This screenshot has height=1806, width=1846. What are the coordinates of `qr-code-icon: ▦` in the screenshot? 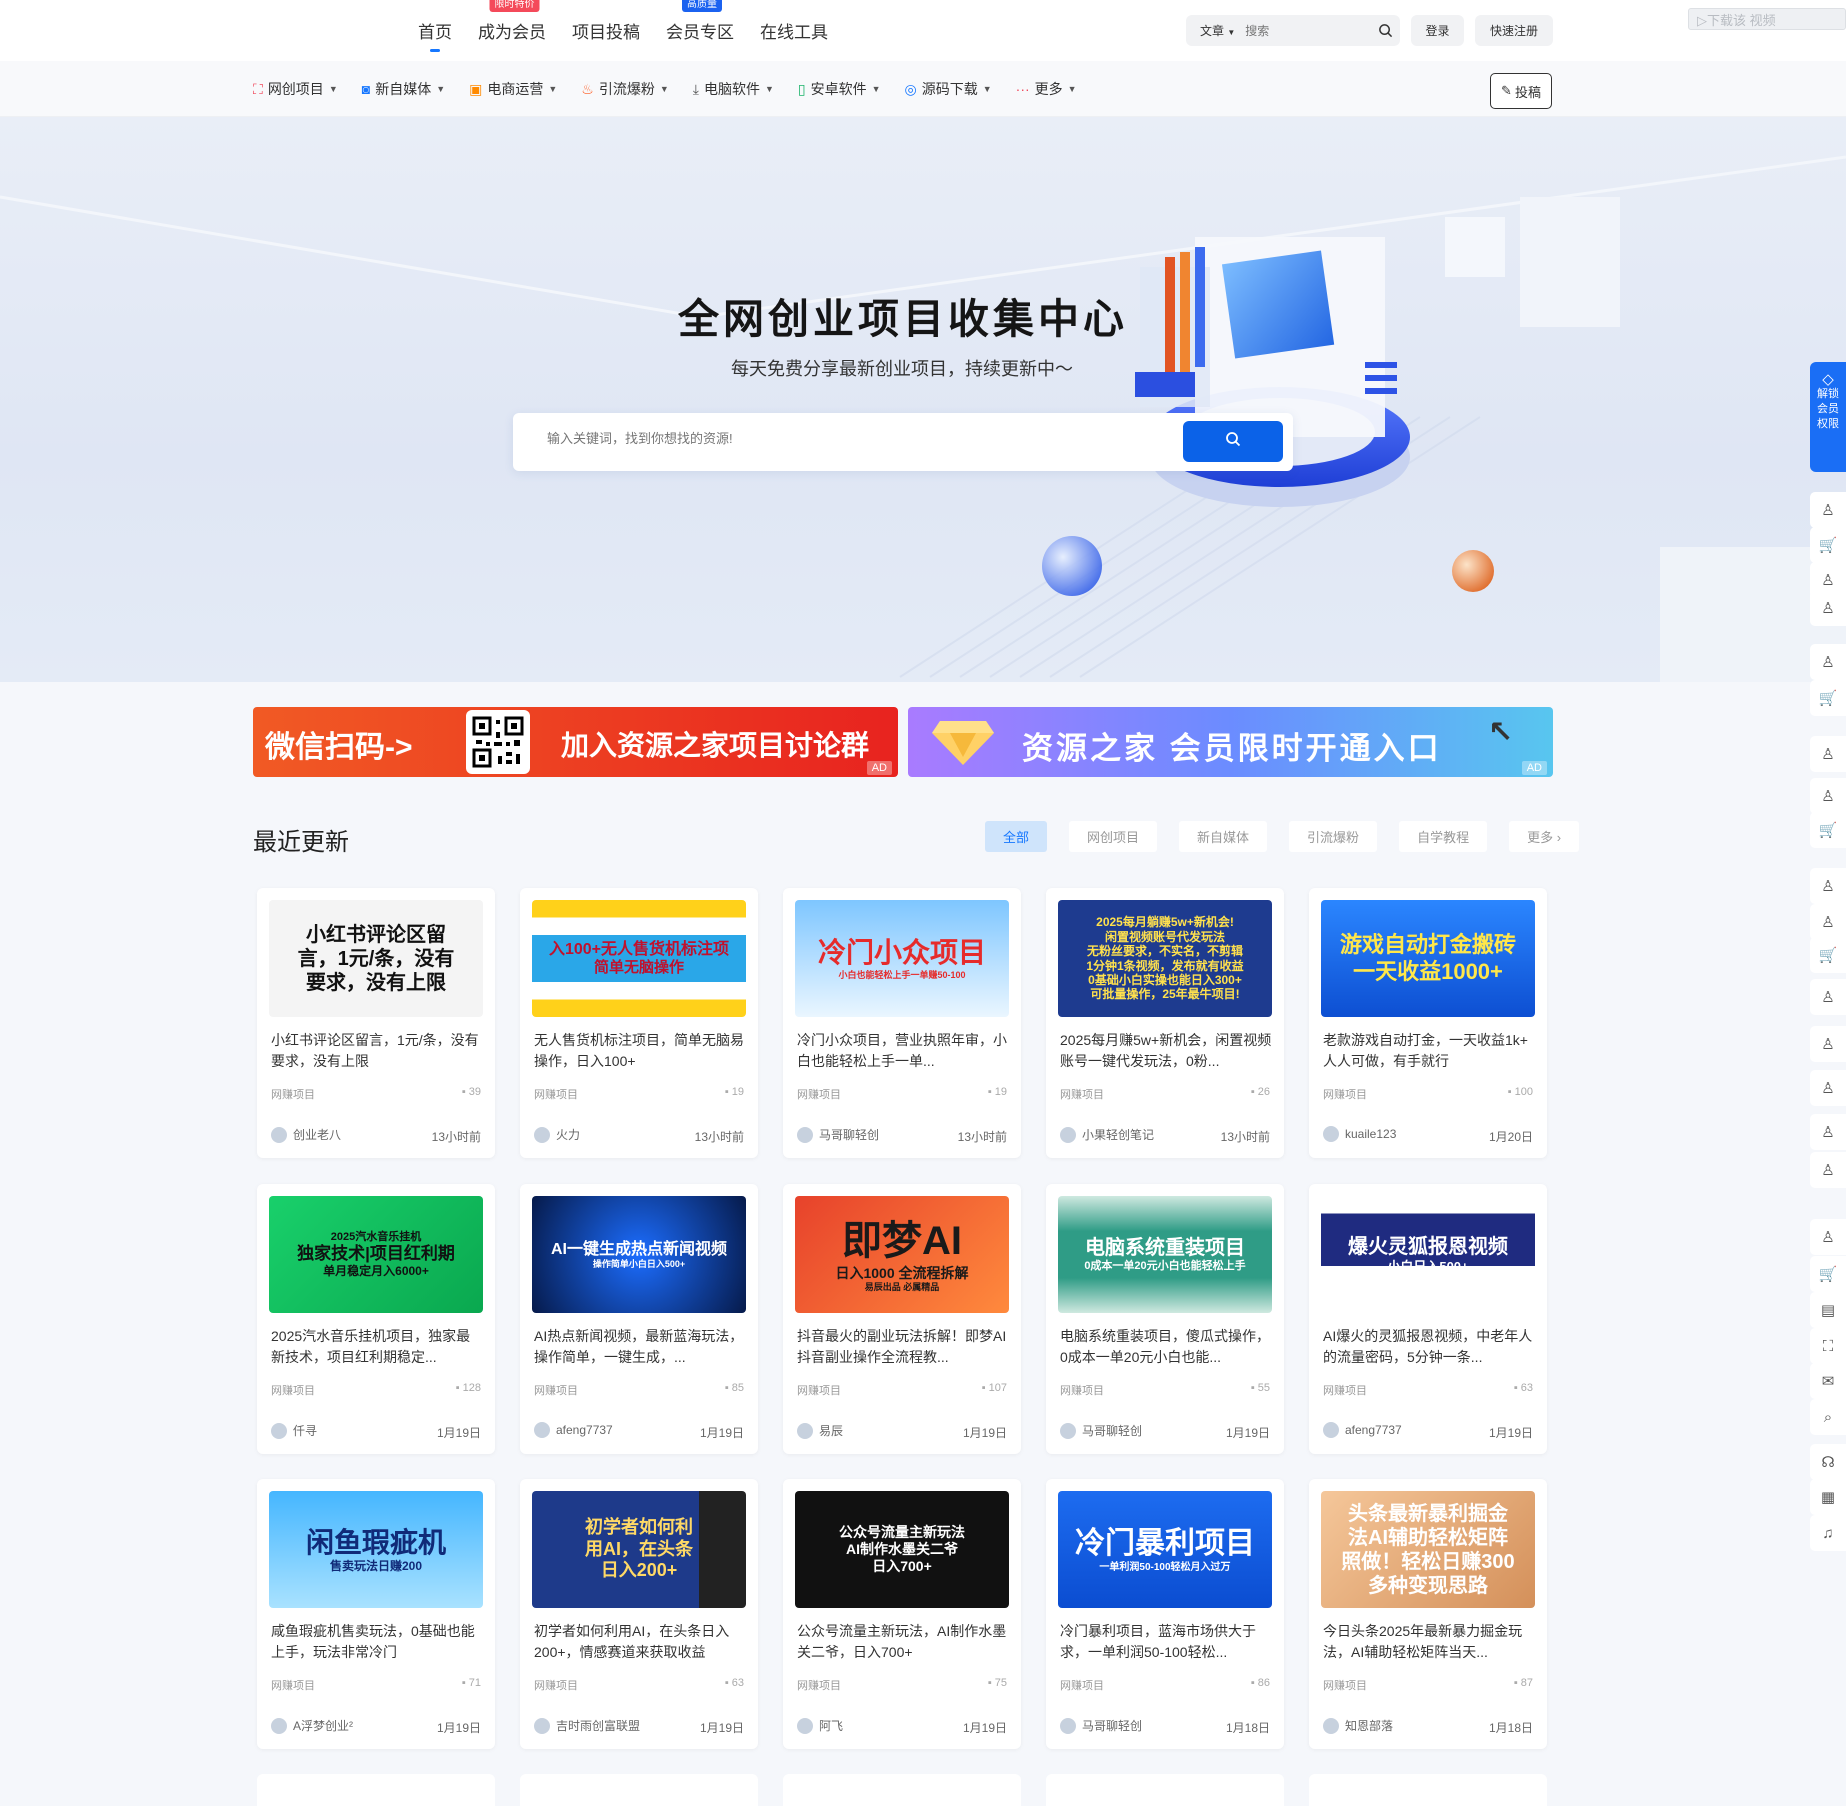 It's located at (1828, 1497).